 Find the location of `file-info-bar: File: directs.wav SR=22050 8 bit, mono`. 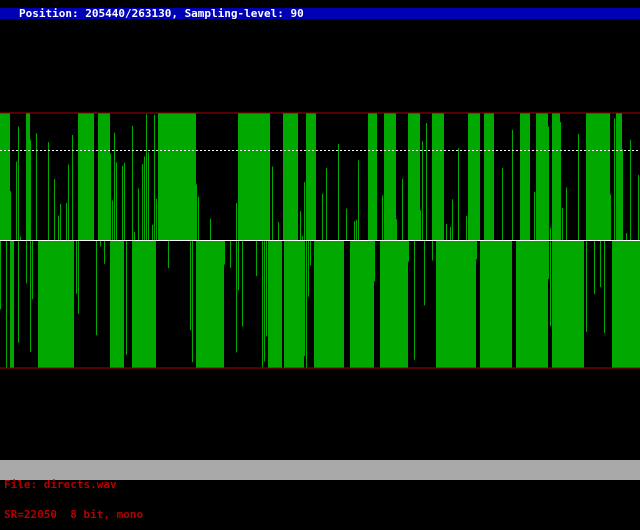

file-info-bar: File: directs.wav SR=22050 8 bit, mono is located at coordinates (320, 470).